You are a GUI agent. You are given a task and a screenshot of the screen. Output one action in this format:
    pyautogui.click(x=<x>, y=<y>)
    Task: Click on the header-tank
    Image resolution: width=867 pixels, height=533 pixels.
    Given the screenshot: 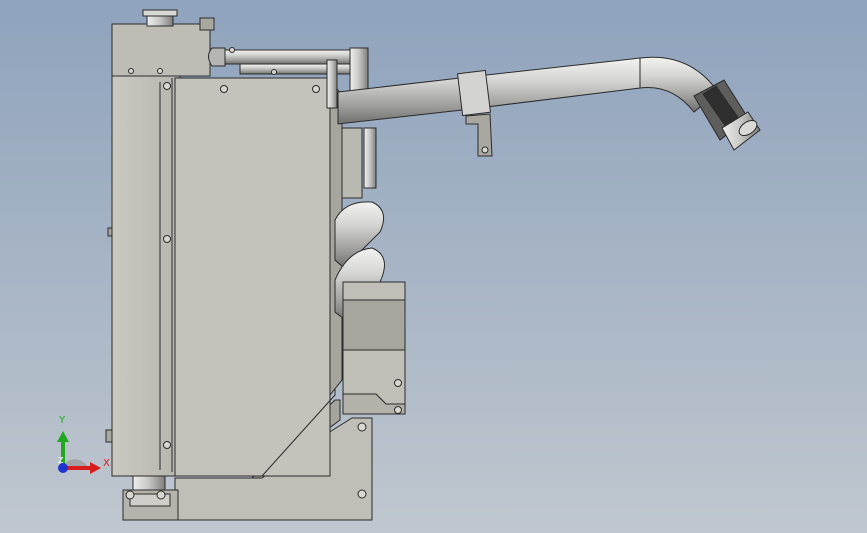 What is the action you would take?
    pyautogui.click(x=163, y=43)
    